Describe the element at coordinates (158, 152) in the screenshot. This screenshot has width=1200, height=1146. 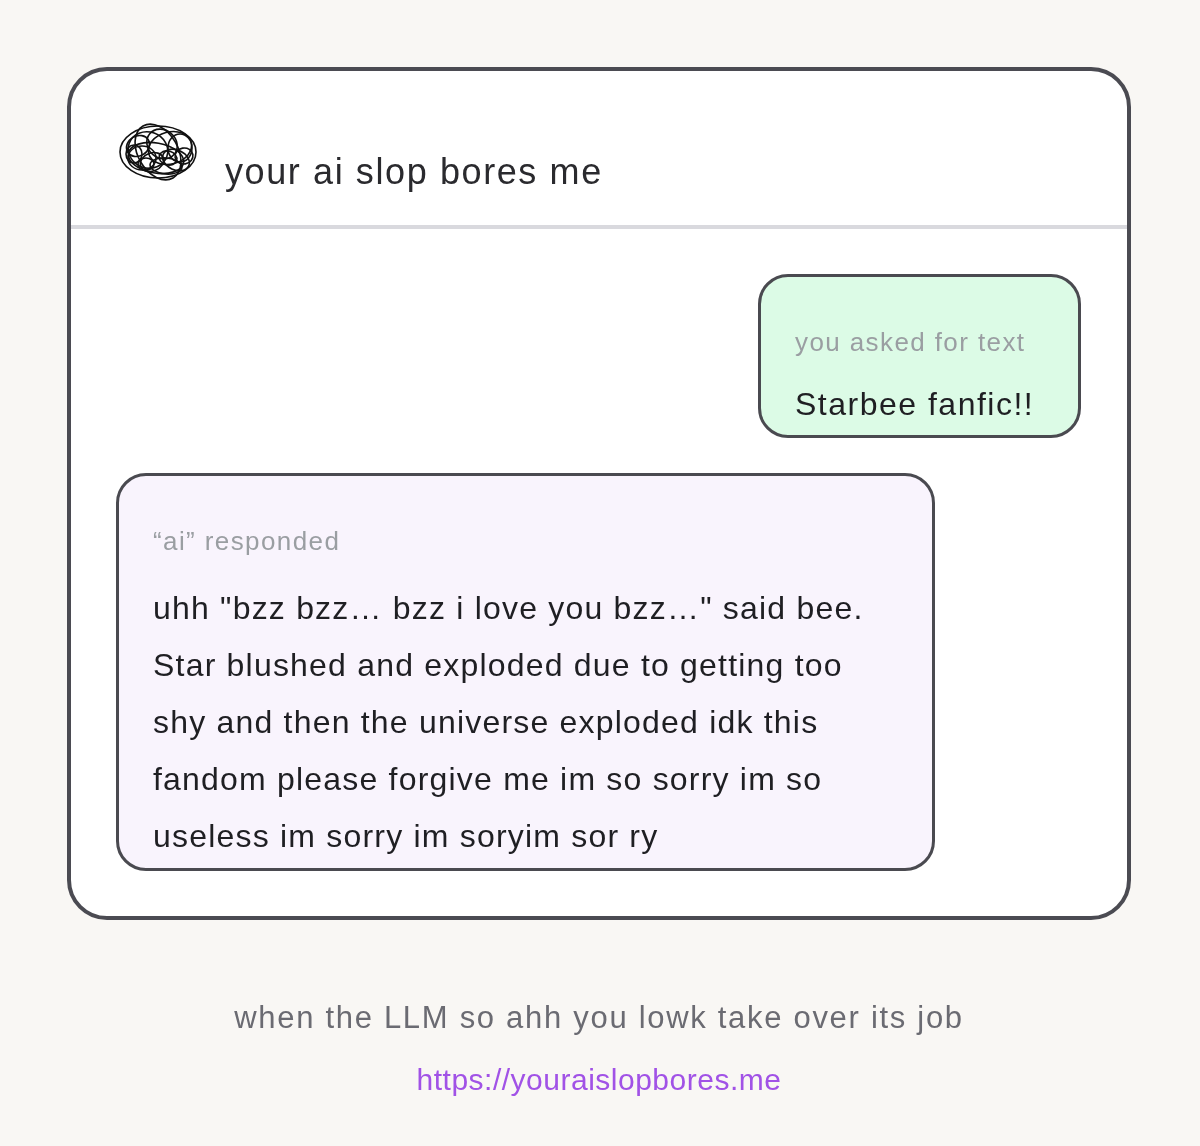
I see `scribble-icon` at that location.